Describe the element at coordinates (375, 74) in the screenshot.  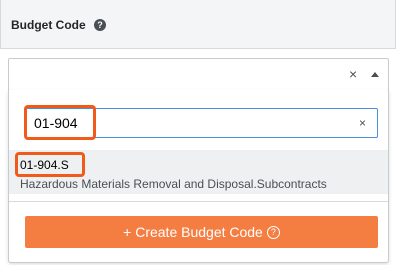
I see `chevron-up-icon` at that location.